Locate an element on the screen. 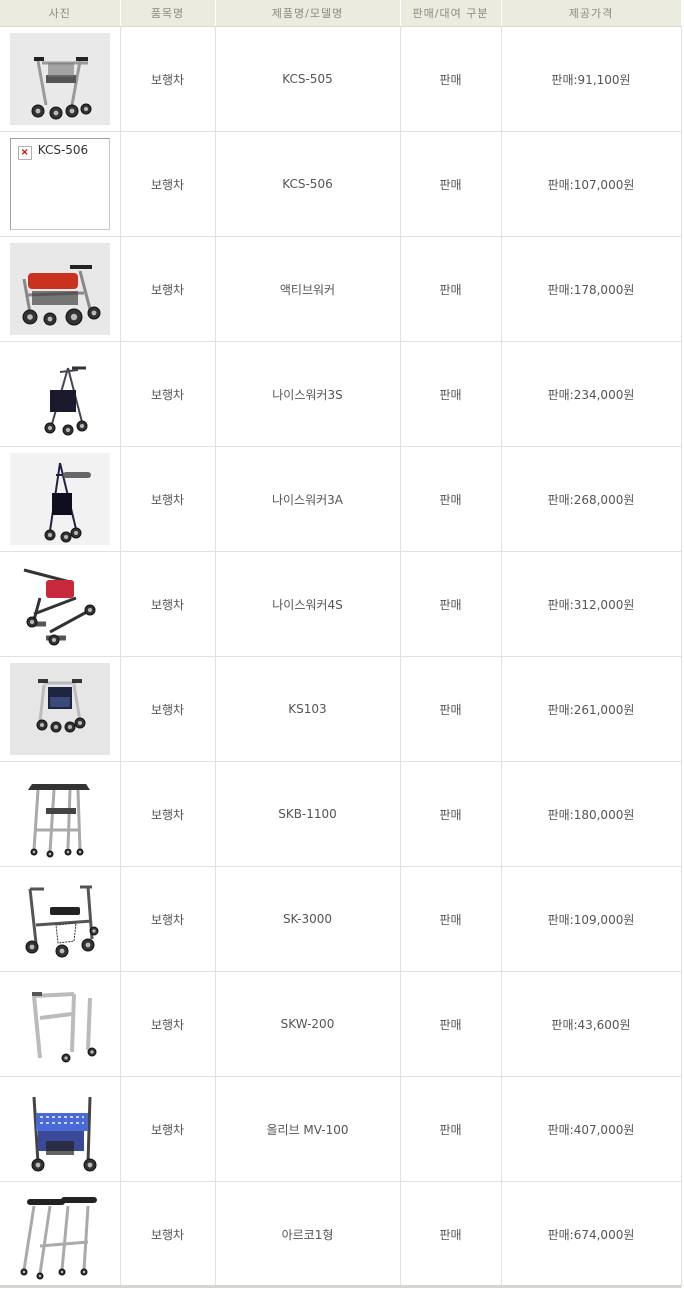  table-row: 보행차 SK-3000 판매 판매:109,000원 is located at coordinates (341, 919).